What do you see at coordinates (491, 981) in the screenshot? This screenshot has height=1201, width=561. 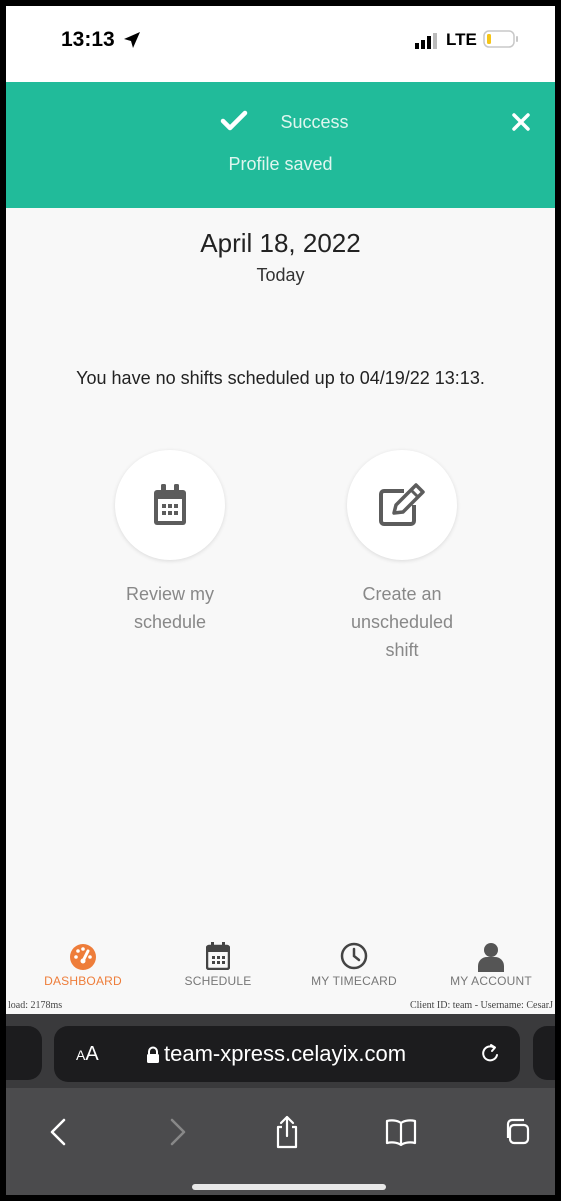 I see `nav-account-label: MY ACCOUNT` at bounding box center [491, 981].